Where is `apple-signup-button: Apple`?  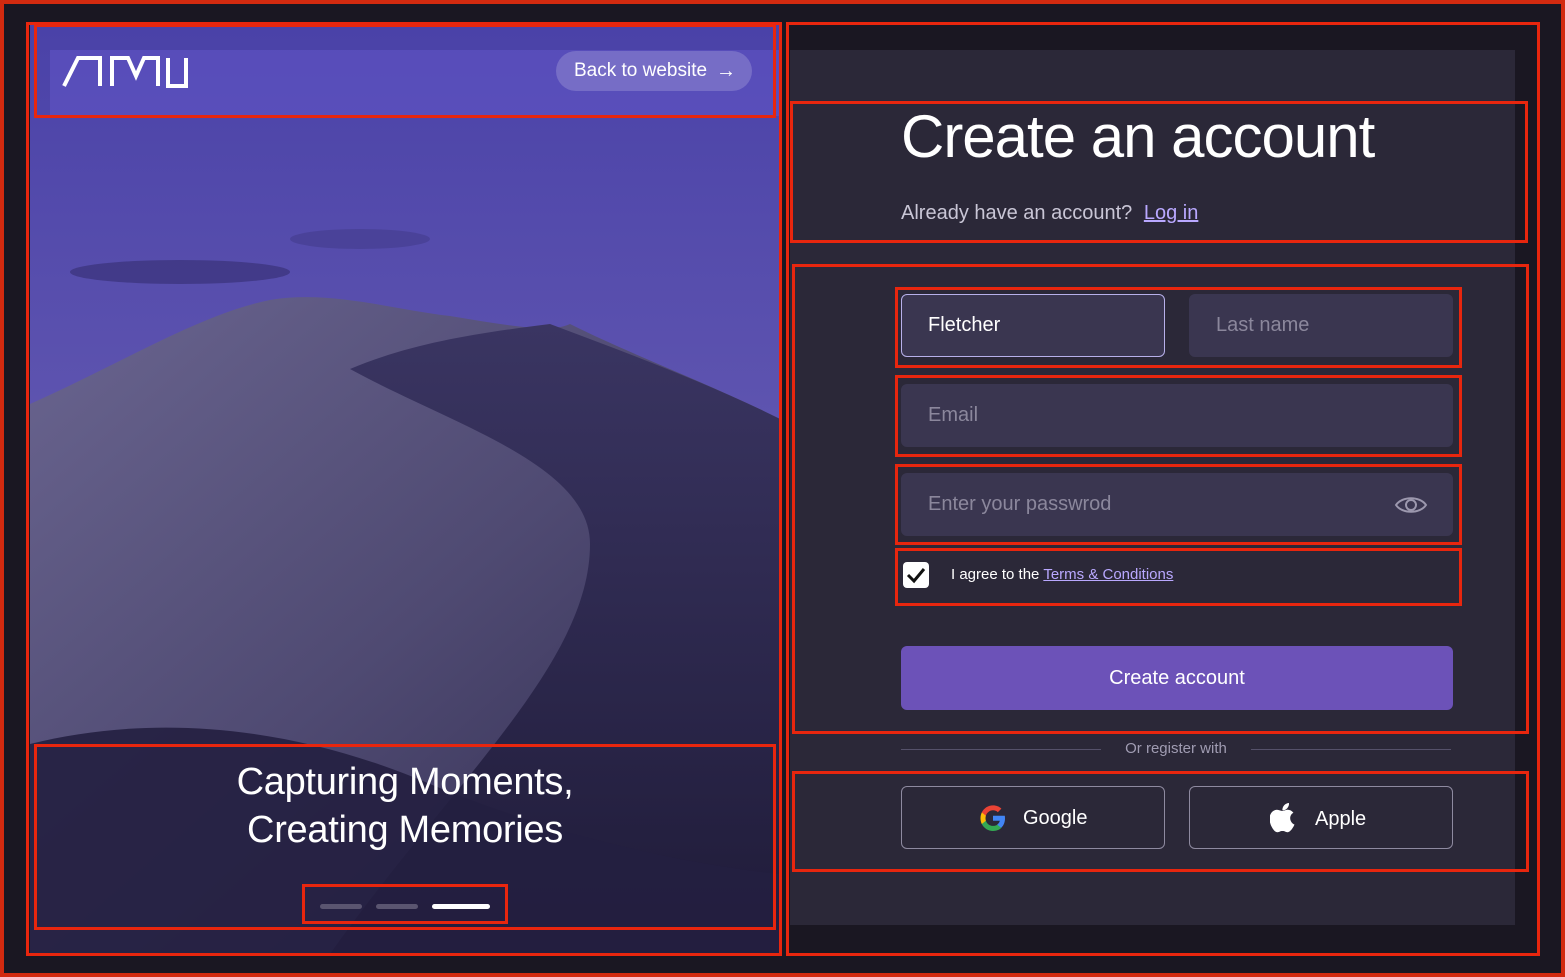
apple-signup-button: Apple is located at coordinates (1321, 817).